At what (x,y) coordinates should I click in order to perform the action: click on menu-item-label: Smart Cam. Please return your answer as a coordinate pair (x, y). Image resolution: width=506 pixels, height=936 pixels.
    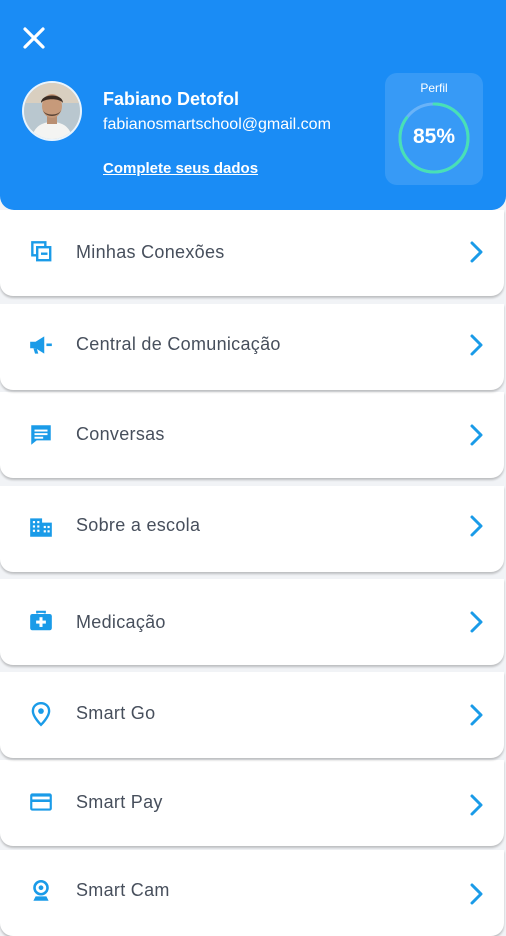
    Looking at the image, I should click on (123, 890).